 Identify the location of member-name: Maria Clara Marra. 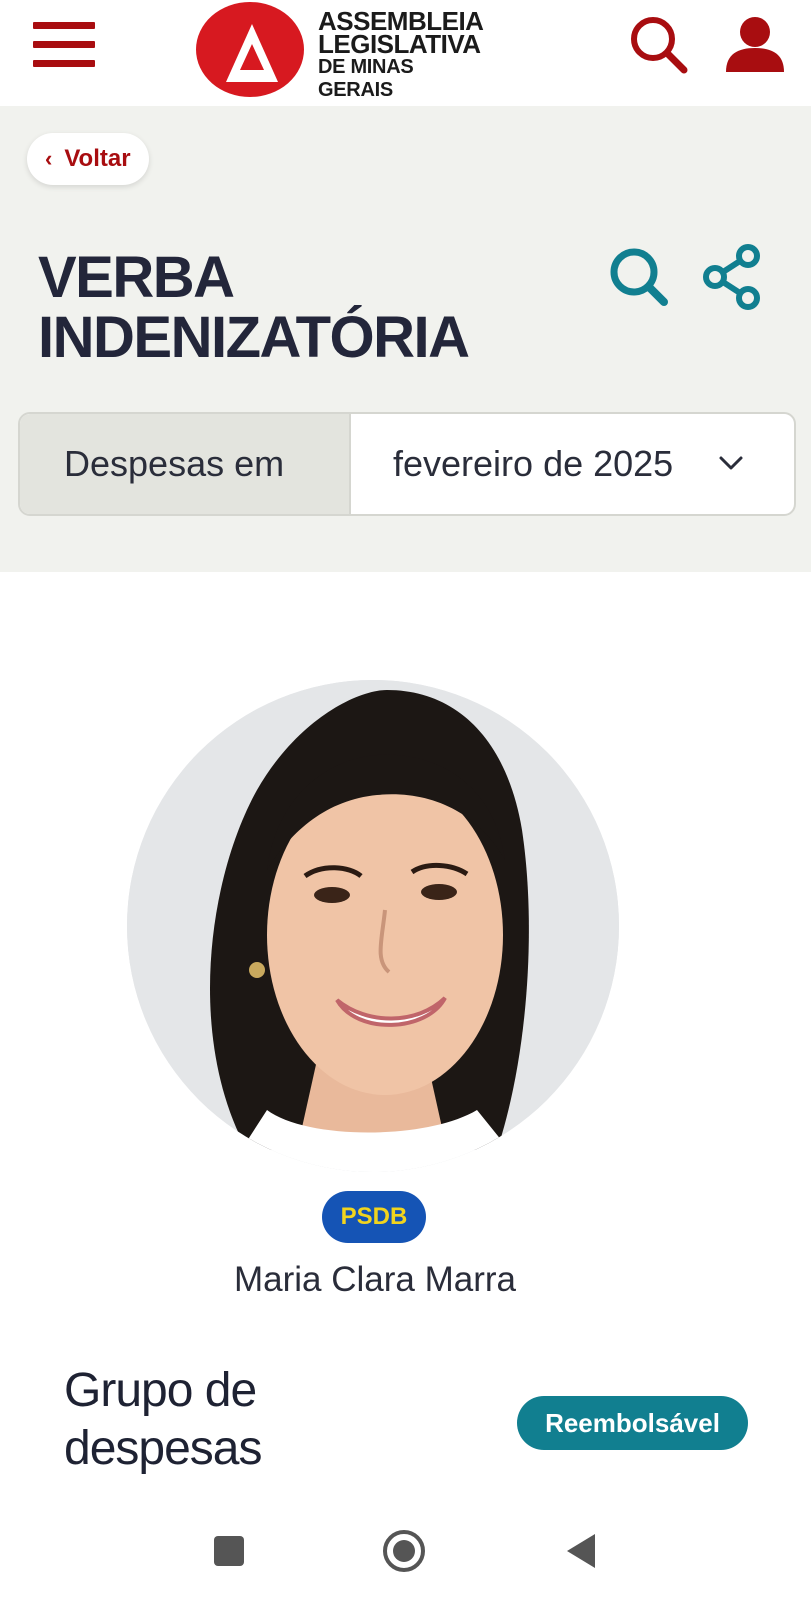
(375, 1279).